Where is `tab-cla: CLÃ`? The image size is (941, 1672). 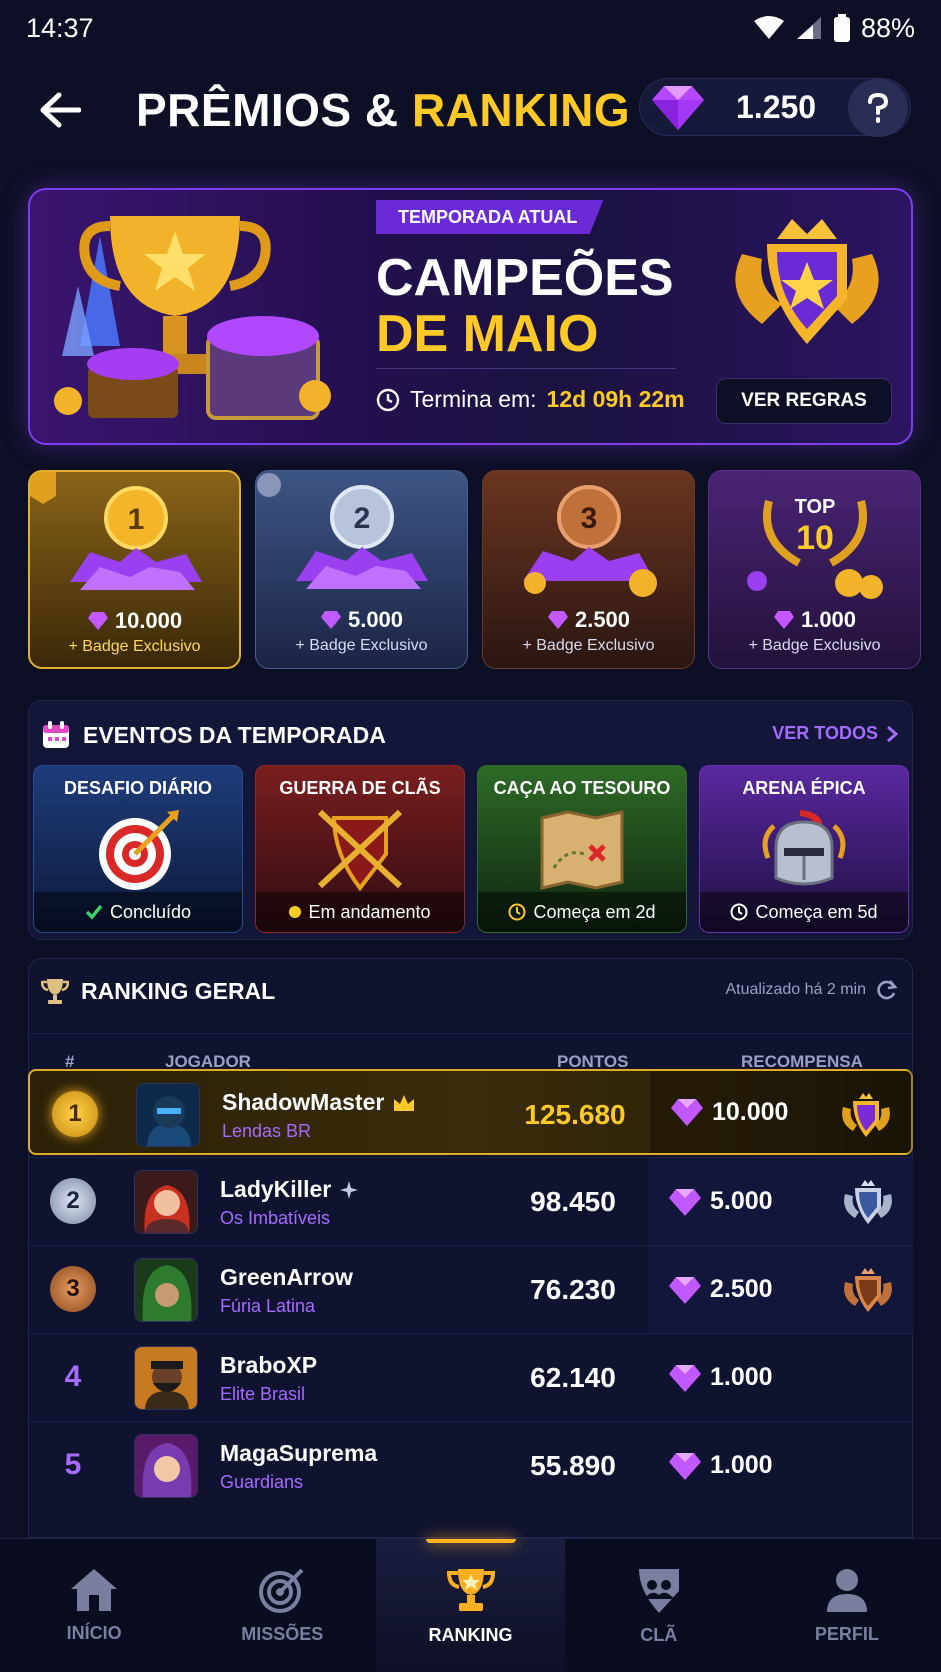
tab-cla: CLÃ is located at coordinates (659, 1605).